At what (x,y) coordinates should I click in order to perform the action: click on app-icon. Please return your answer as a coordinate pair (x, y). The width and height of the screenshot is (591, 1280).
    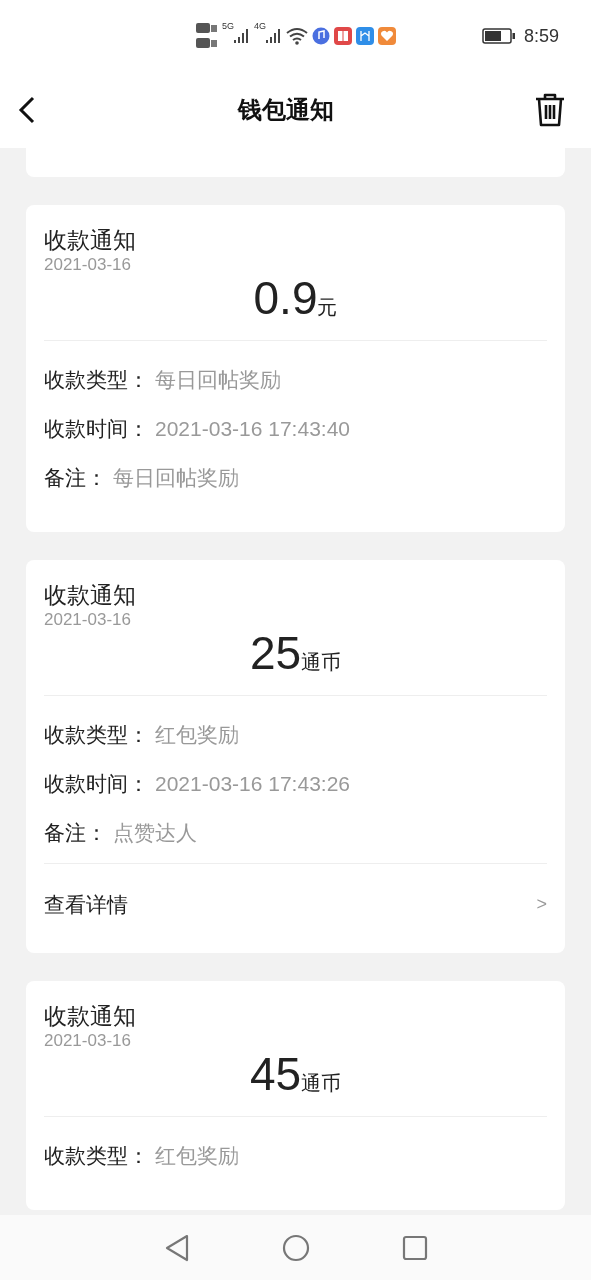
    Looking at the image, I should click on (365, 36).